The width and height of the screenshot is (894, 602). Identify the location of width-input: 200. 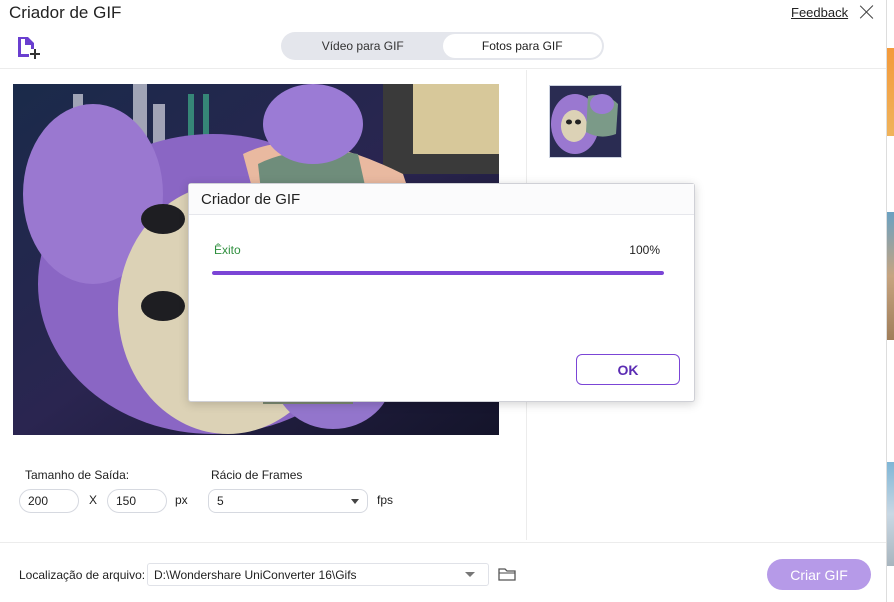
(49, 501).